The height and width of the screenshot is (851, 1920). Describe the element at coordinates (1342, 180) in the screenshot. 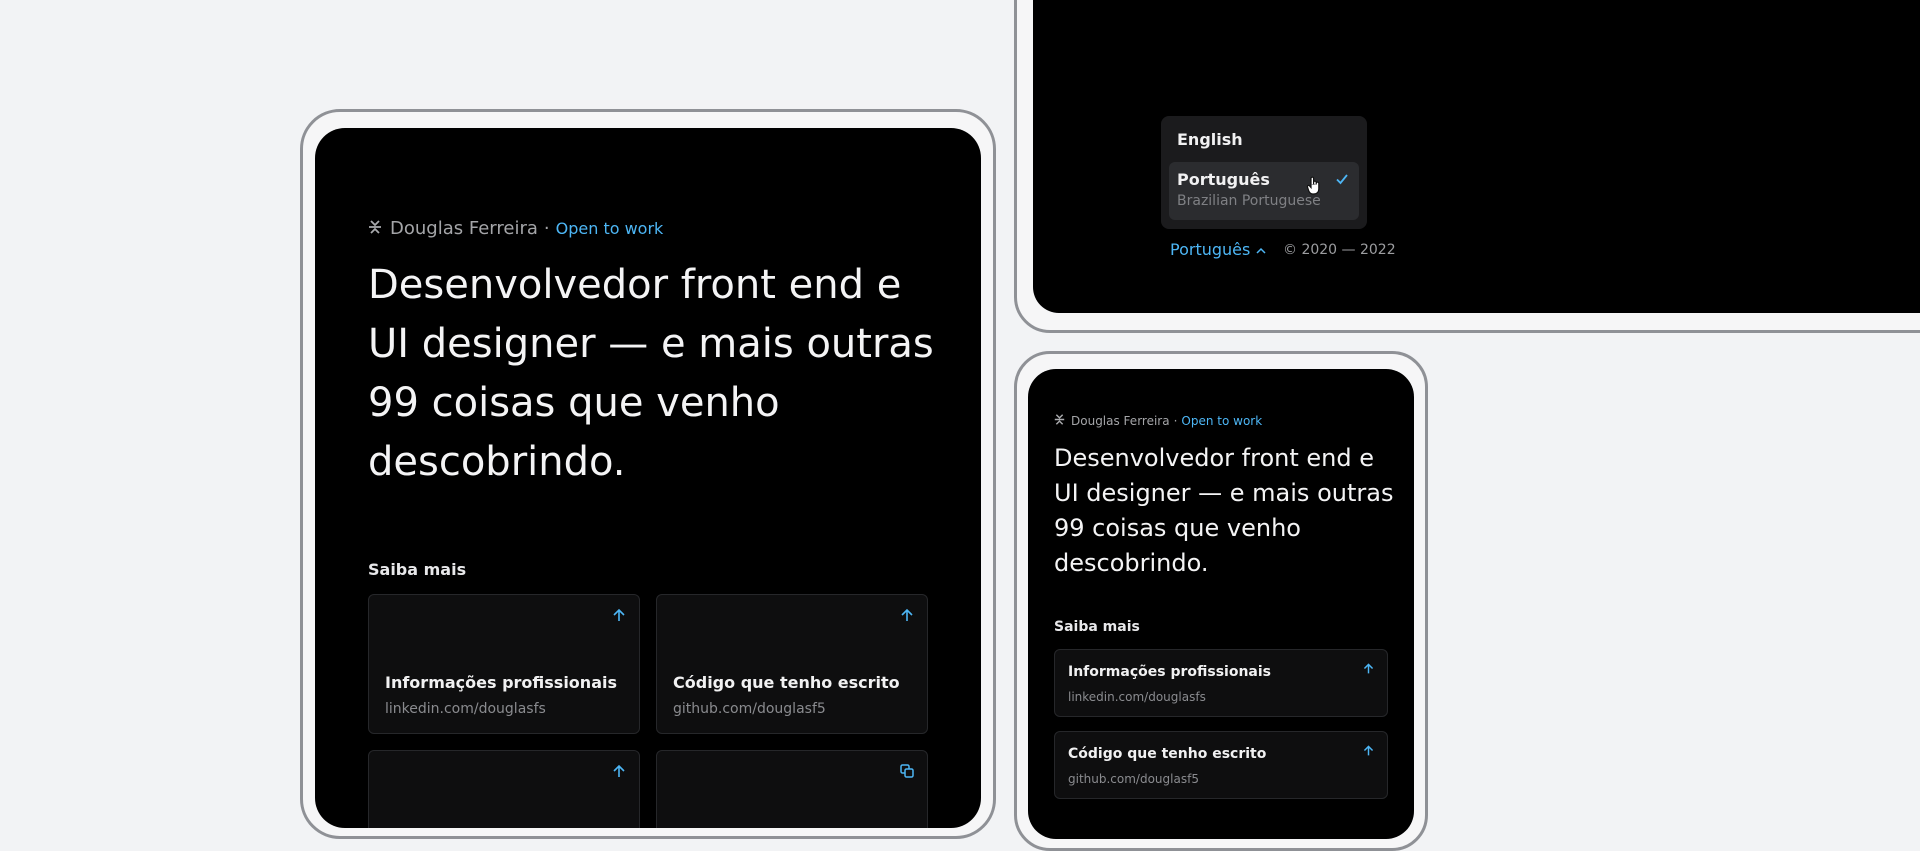

I see `check-icon` at that location.